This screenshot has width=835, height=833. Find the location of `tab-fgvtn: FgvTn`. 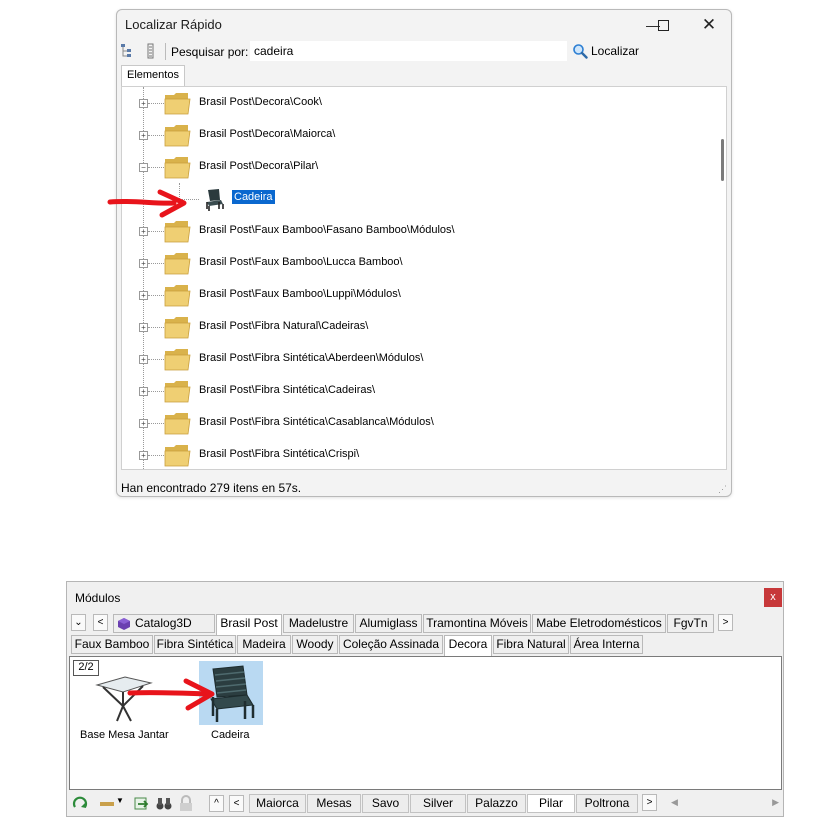

tab-fgvtn: FgvTn is located at coordinates (690, 623).